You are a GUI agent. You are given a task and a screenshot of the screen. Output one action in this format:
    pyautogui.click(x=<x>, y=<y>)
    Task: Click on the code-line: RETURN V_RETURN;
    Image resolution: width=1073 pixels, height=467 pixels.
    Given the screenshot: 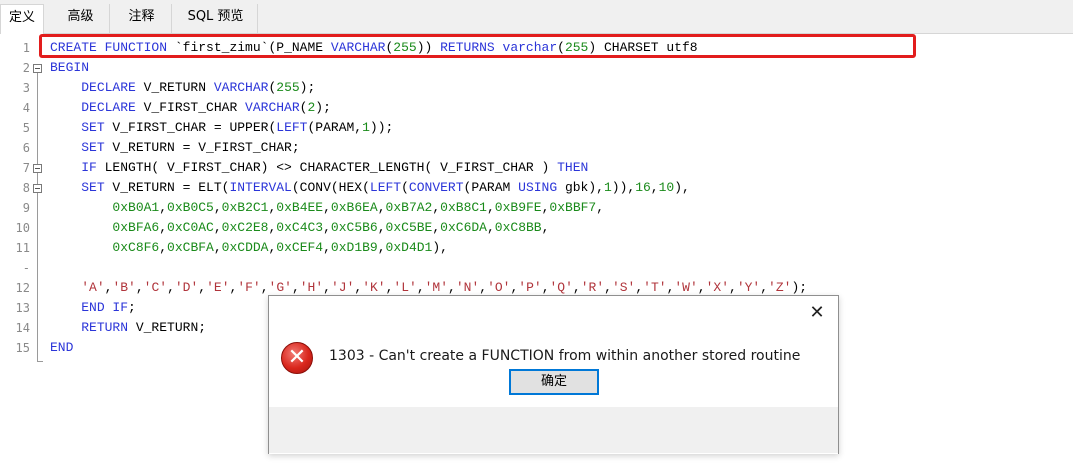 What is the action you would take?
    pyautogui.click(x=144, y=327)
    